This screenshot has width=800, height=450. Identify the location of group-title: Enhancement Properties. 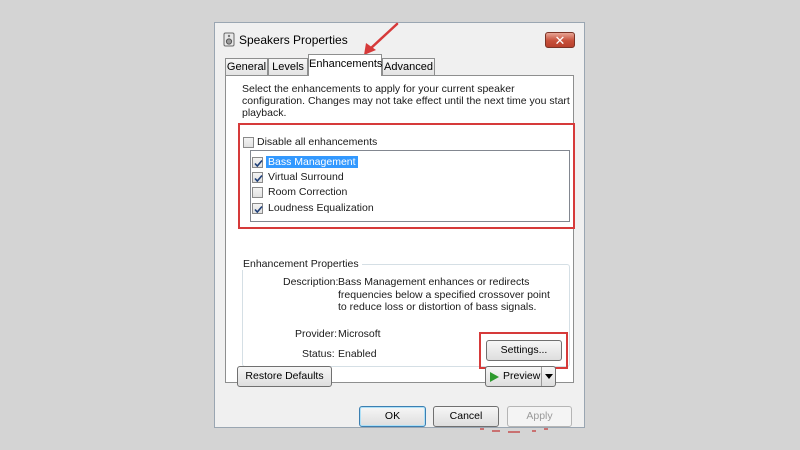
(301, 264).